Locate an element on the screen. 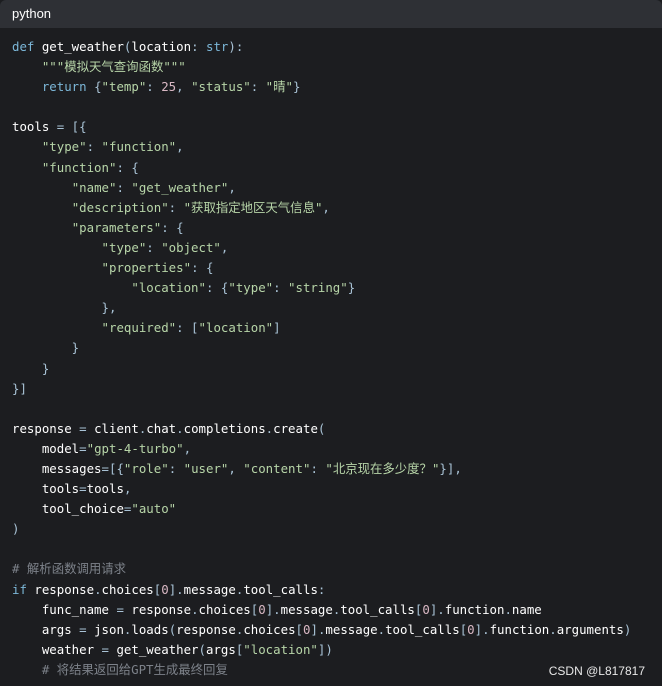 This screenshot has height=686, width=662. code-line: "required": ["location"] is located at coordinates (337, 328).